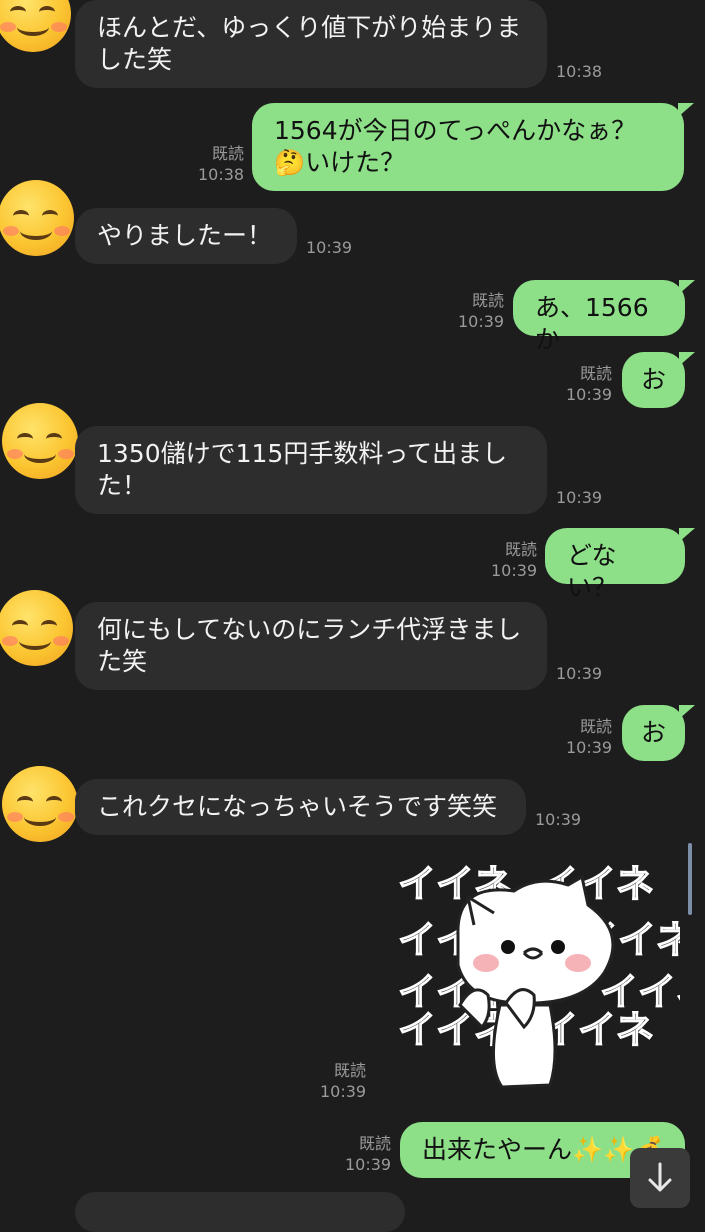  I want to click on message-bubble: 1564が今日のてっぺんかなぁ？🤔いけた？, so click(473, 147).